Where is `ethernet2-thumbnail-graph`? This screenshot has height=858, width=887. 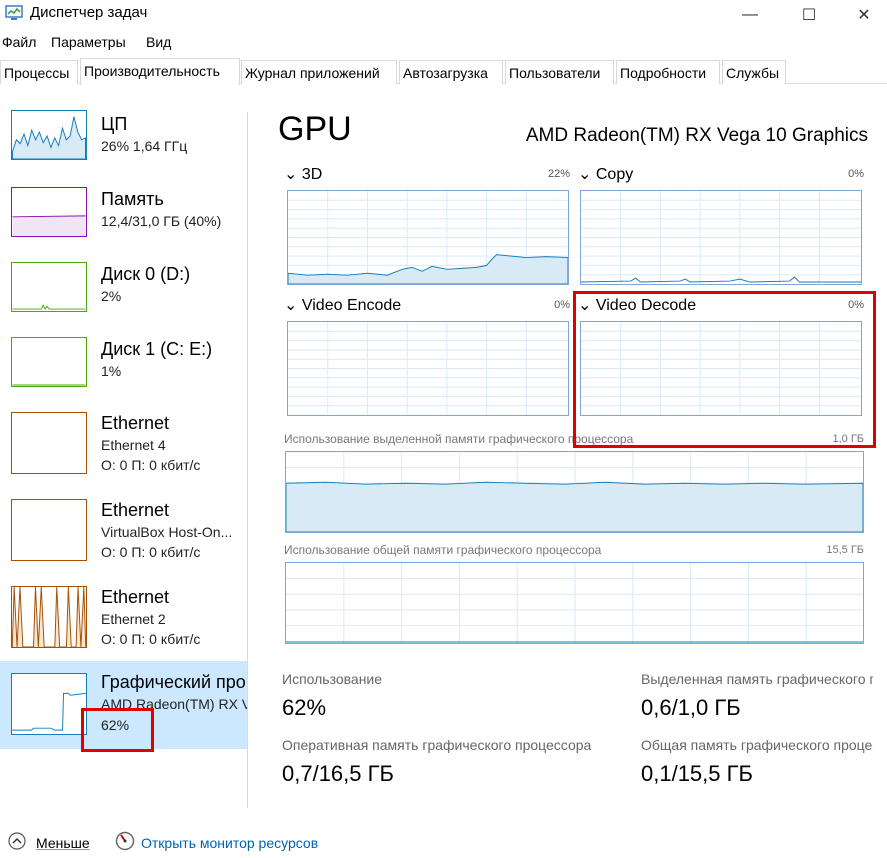
ethernet2-thumbnail-graph is located at coordinates (49, 617).